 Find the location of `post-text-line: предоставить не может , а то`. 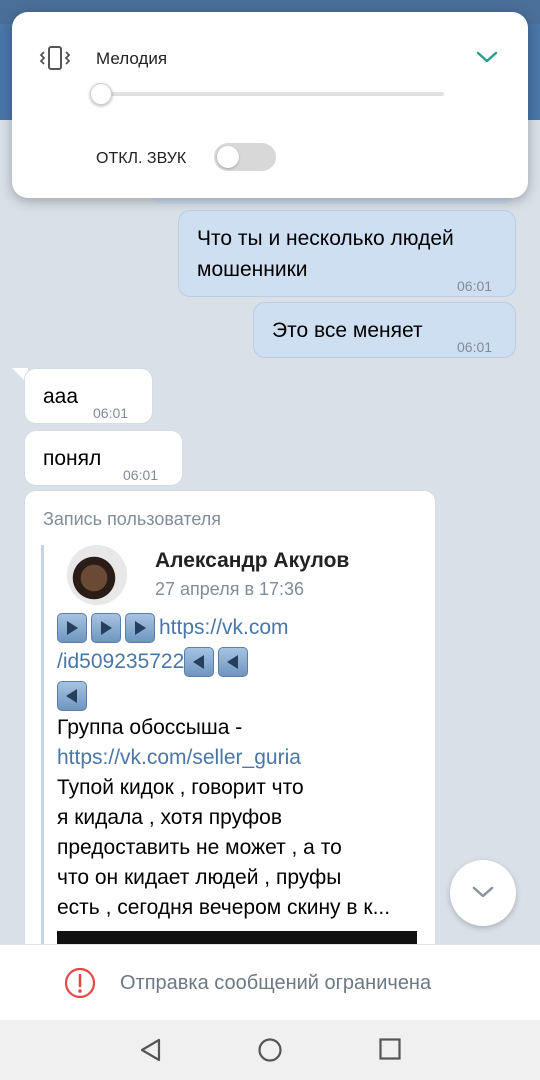

post-text-line: предоставить не может , а то is located at coordinates (199, 847).